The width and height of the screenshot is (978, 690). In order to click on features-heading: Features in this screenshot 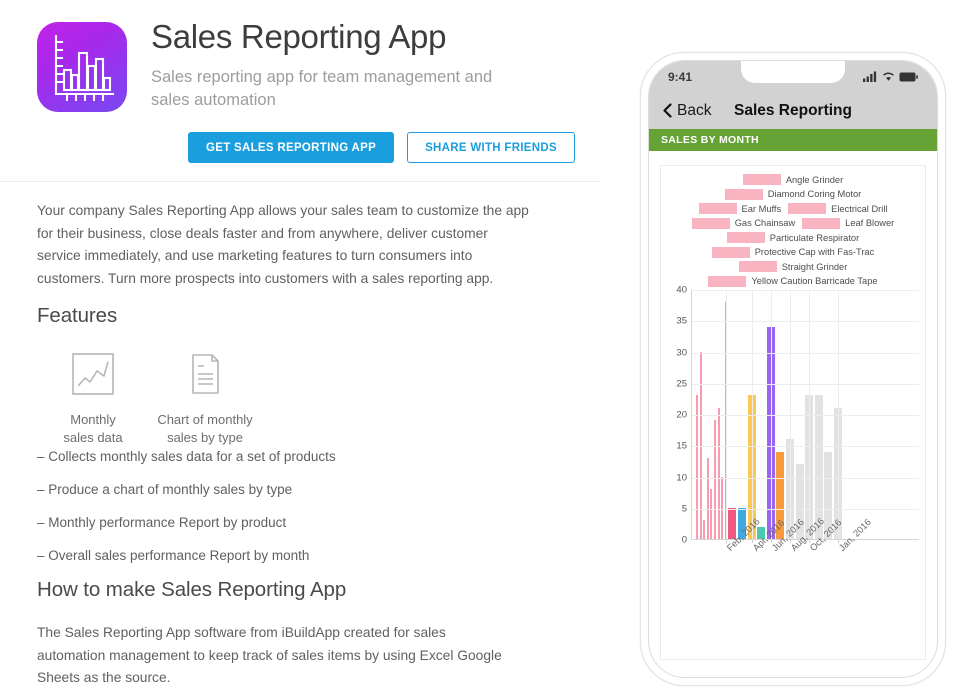, I will do `click(77, 315)`.